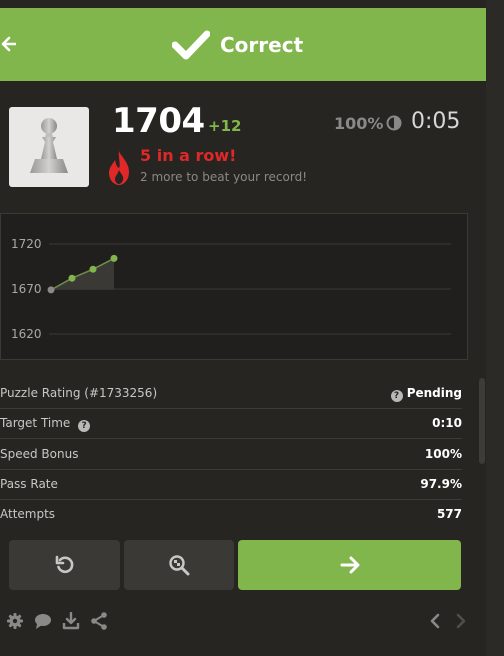  What do you see at coordinates (26, 334) in the screenshot?
I see `chart-y-tick-label: 1620` at bounding box center [26, 334].